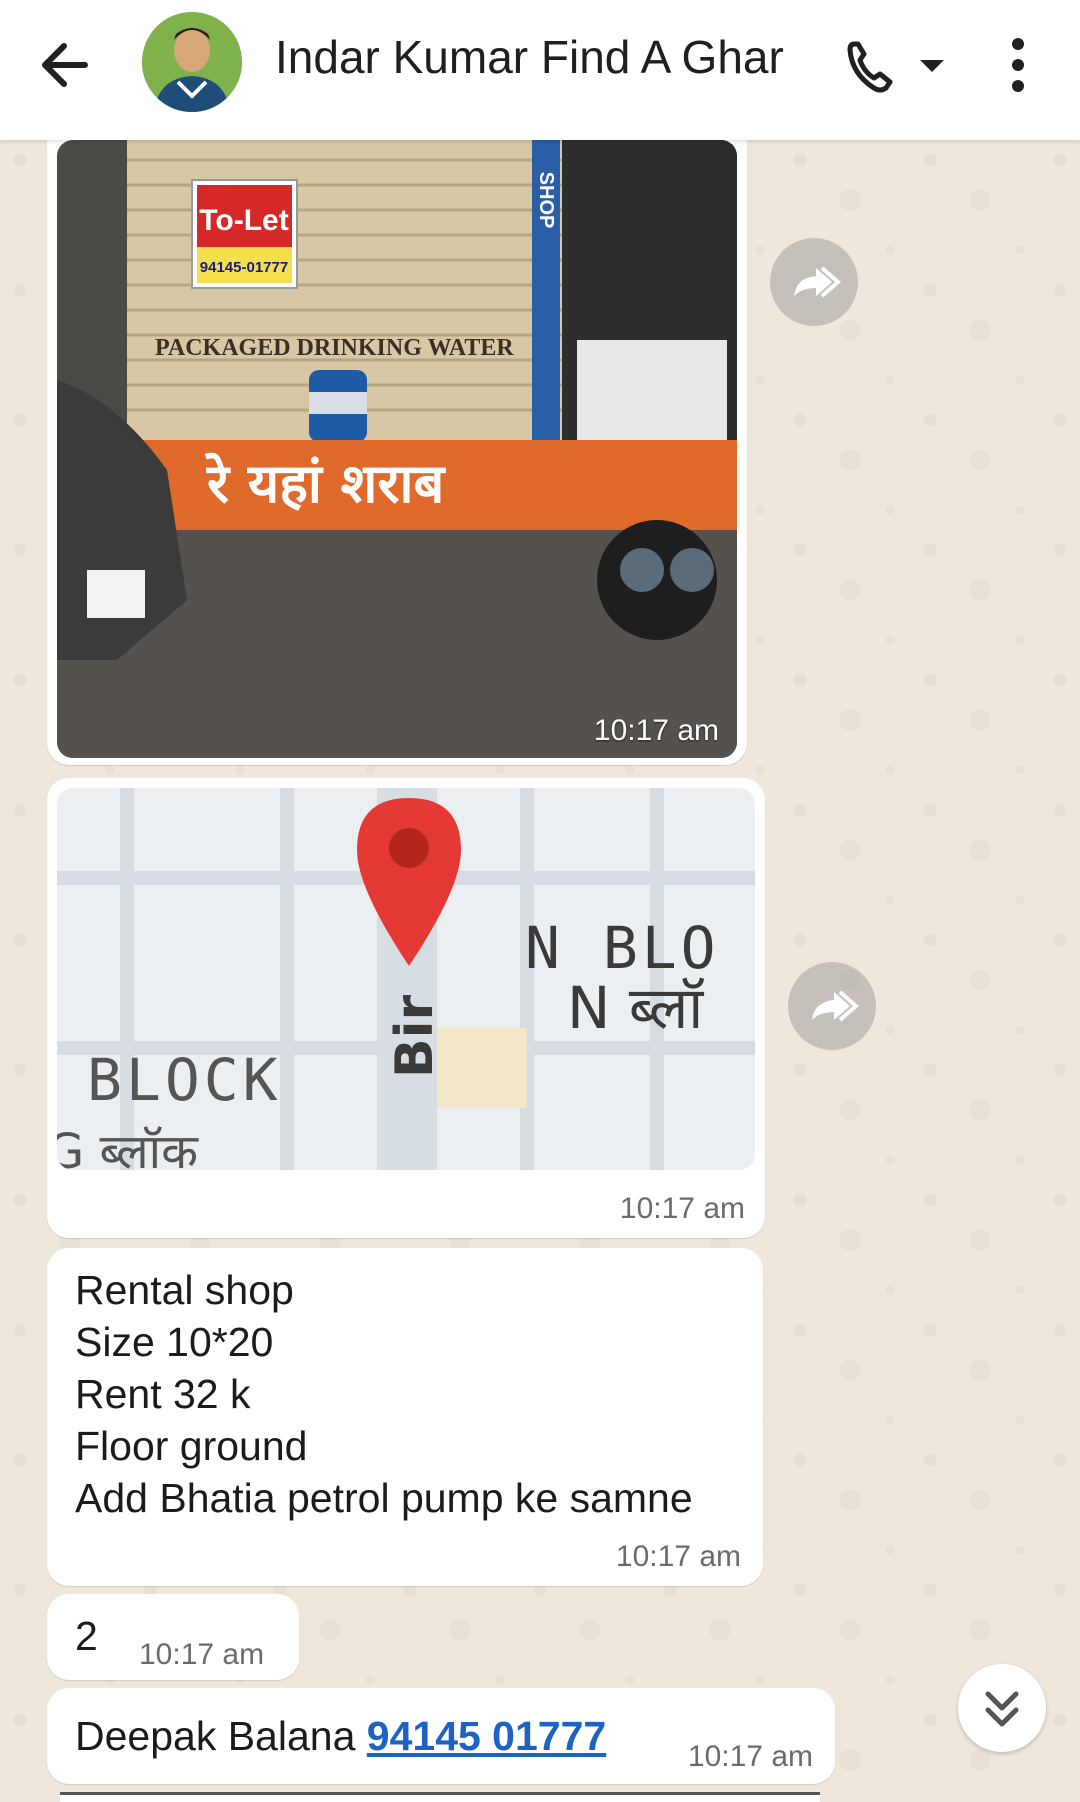  I want to click on hindi-wall-text: रे यहां शराब, so click(326, 483).